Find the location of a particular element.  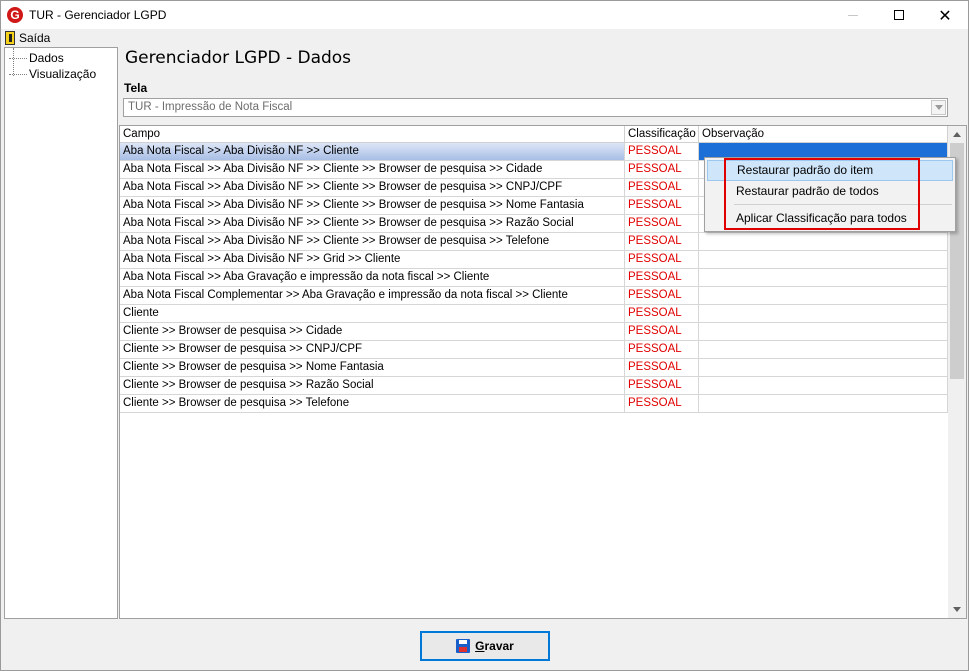

maximize-button is located at coordinates (899, 15).